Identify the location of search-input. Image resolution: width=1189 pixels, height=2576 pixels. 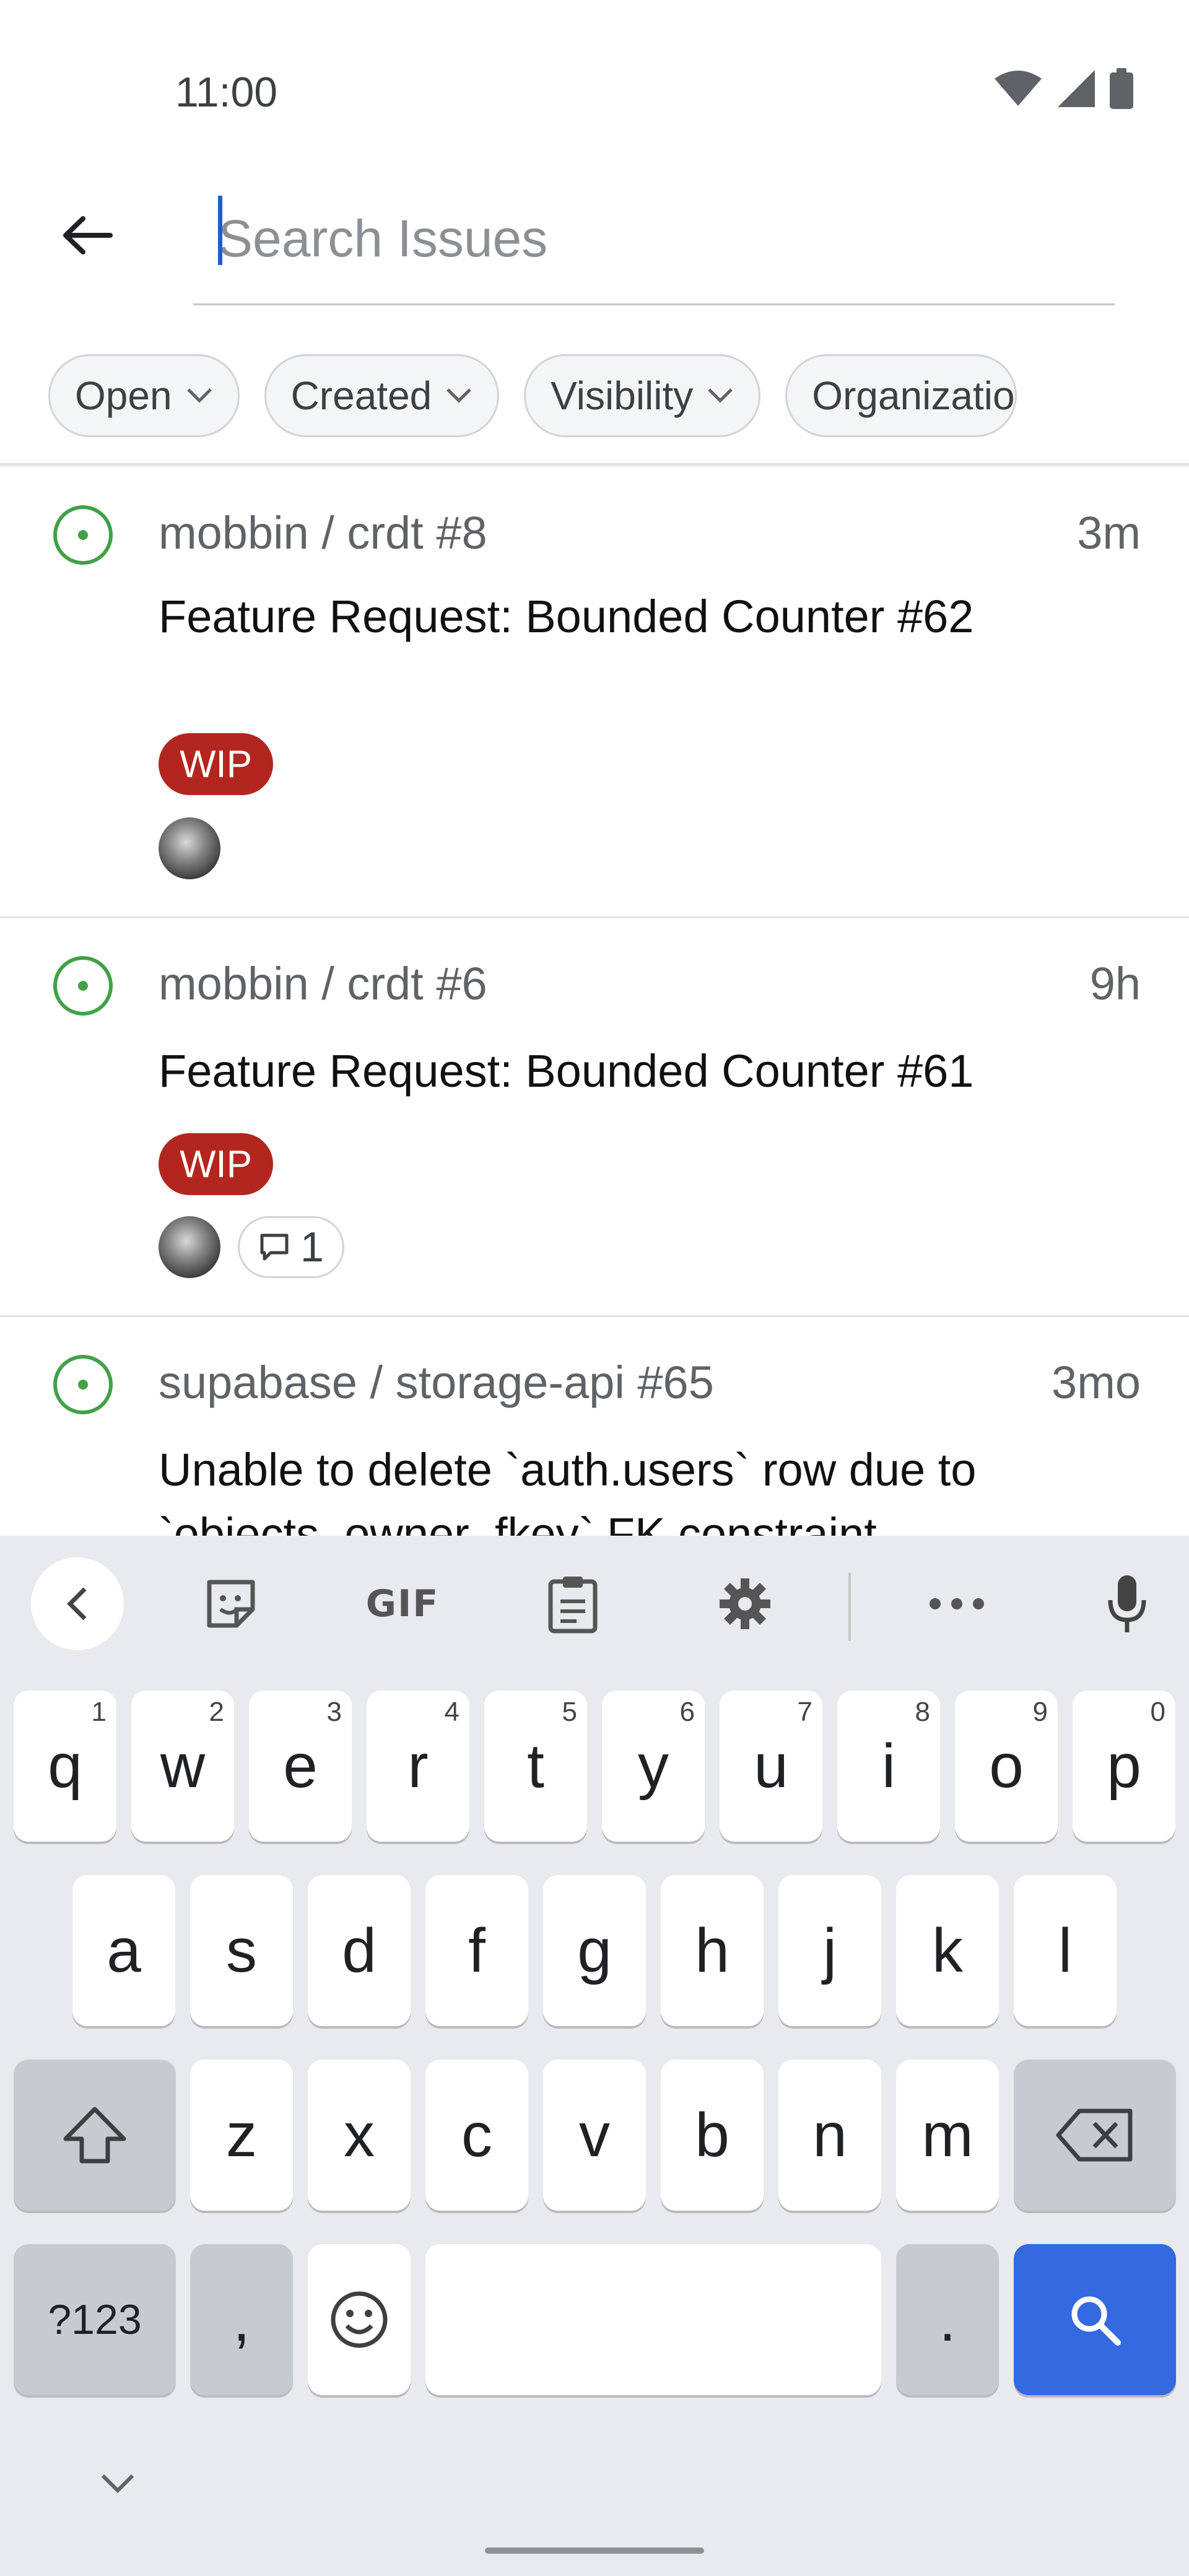
(651, 238).